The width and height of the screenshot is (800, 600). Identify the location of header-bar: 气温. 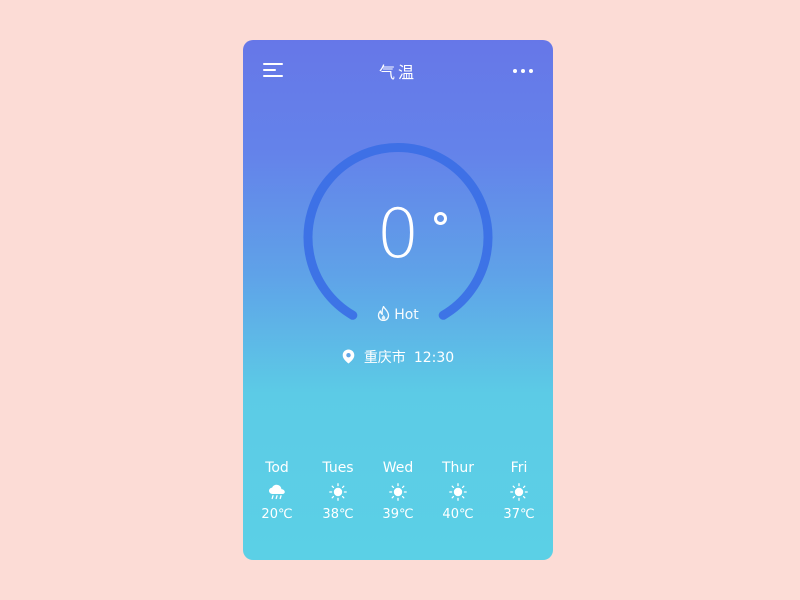
(398, 71).